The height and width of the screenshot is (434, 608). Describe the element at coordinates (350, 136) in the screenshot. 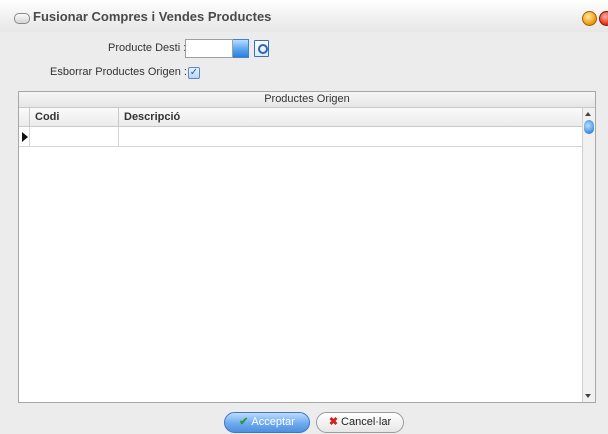

I see `cell-descripcio` at that location.